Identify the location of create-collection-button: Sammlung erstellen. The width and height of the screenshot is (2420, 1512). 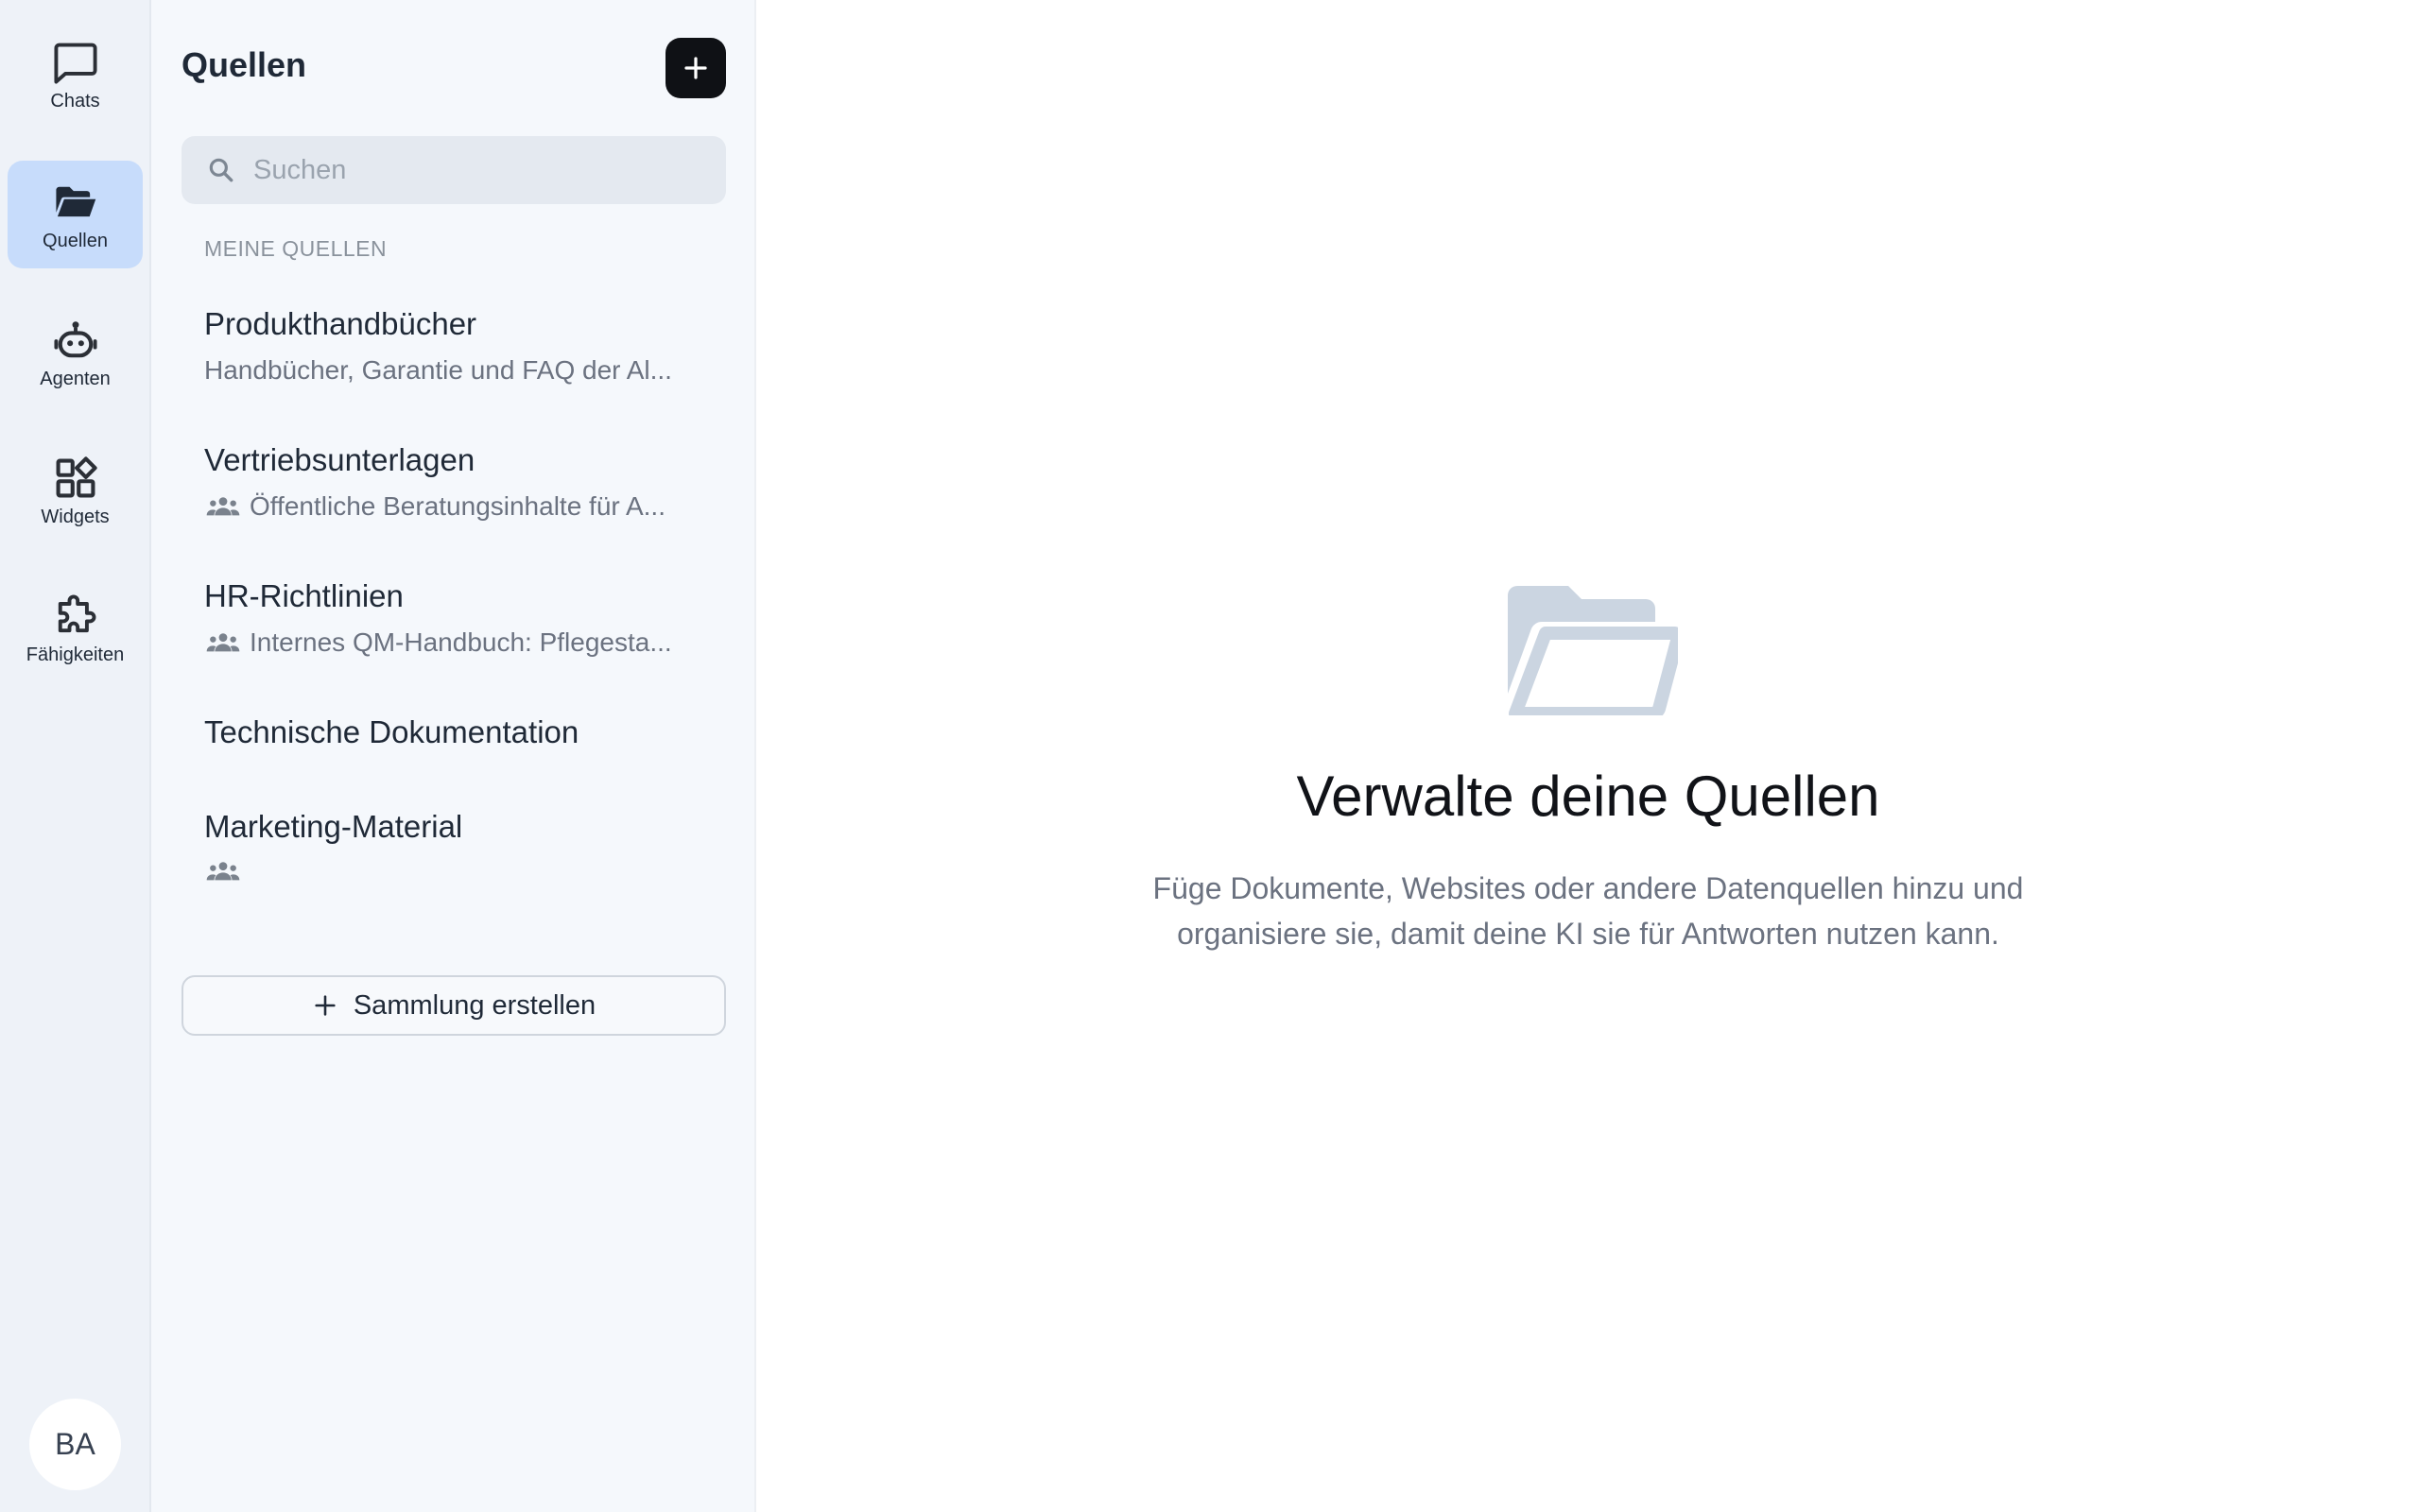
(454, 1005).